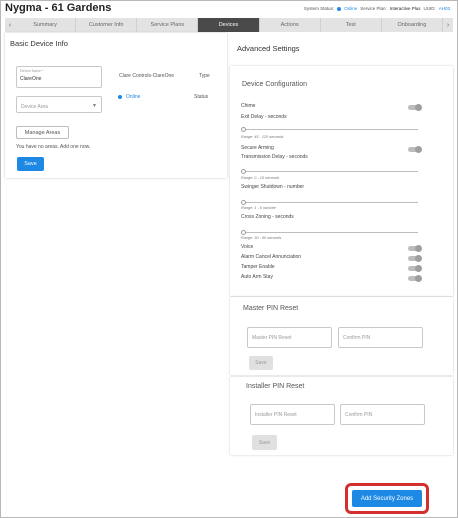 This screenshot has height=518, width=458. What do you see at coordinates (276, 415) in the screenshot?
I see `installer-pin-placeholder: Installer PIN Reset` at bounding box center [276, 415].